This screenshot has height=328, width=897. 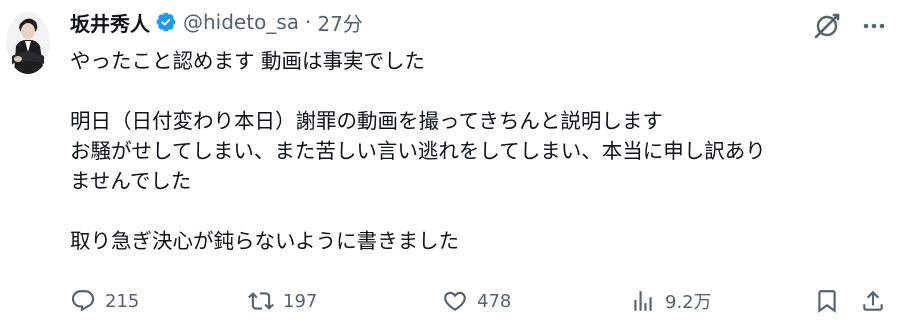 I want to click on tweet-text-line: 取り急ぎ決心が鈍らないように書きました, so click(x=265, y=241).